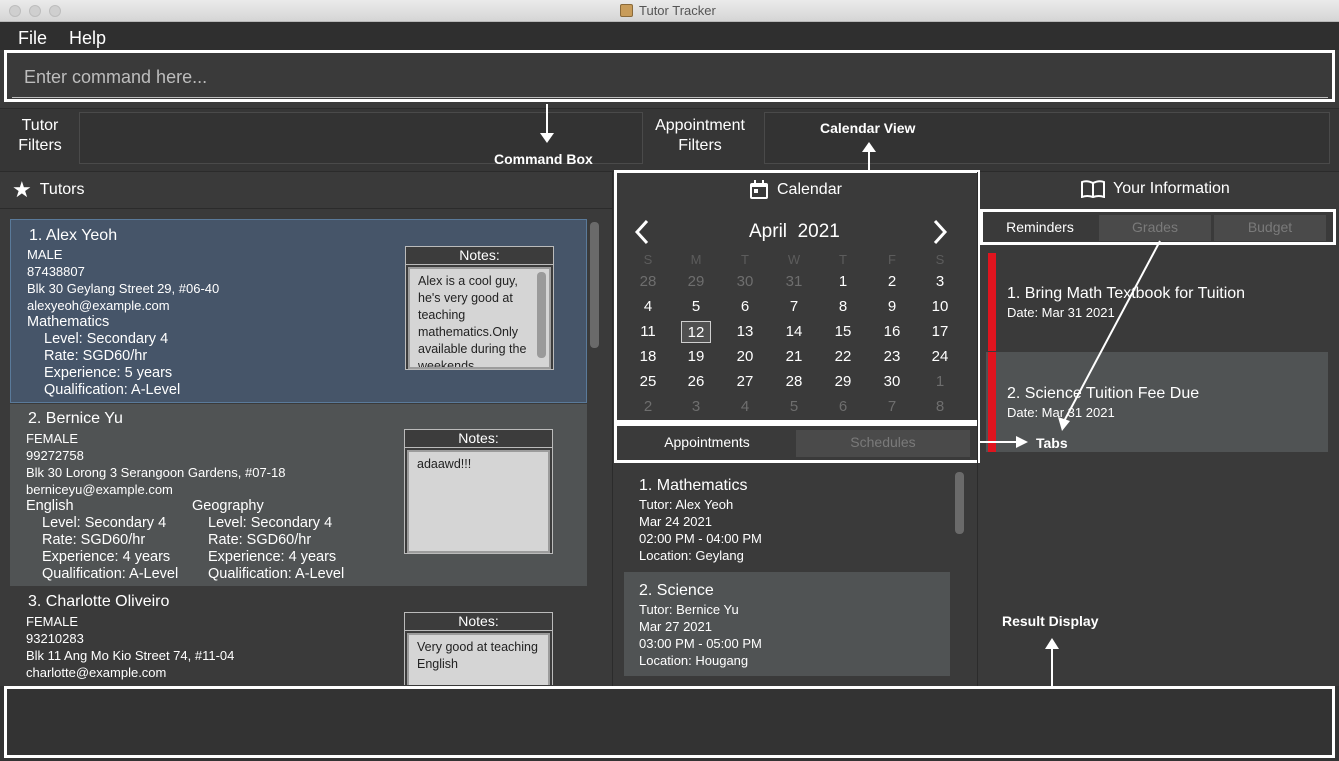  Describe the element at coordinates (676, 590) in the screenshot. I see `appointment-title: 2. Science` at that location.